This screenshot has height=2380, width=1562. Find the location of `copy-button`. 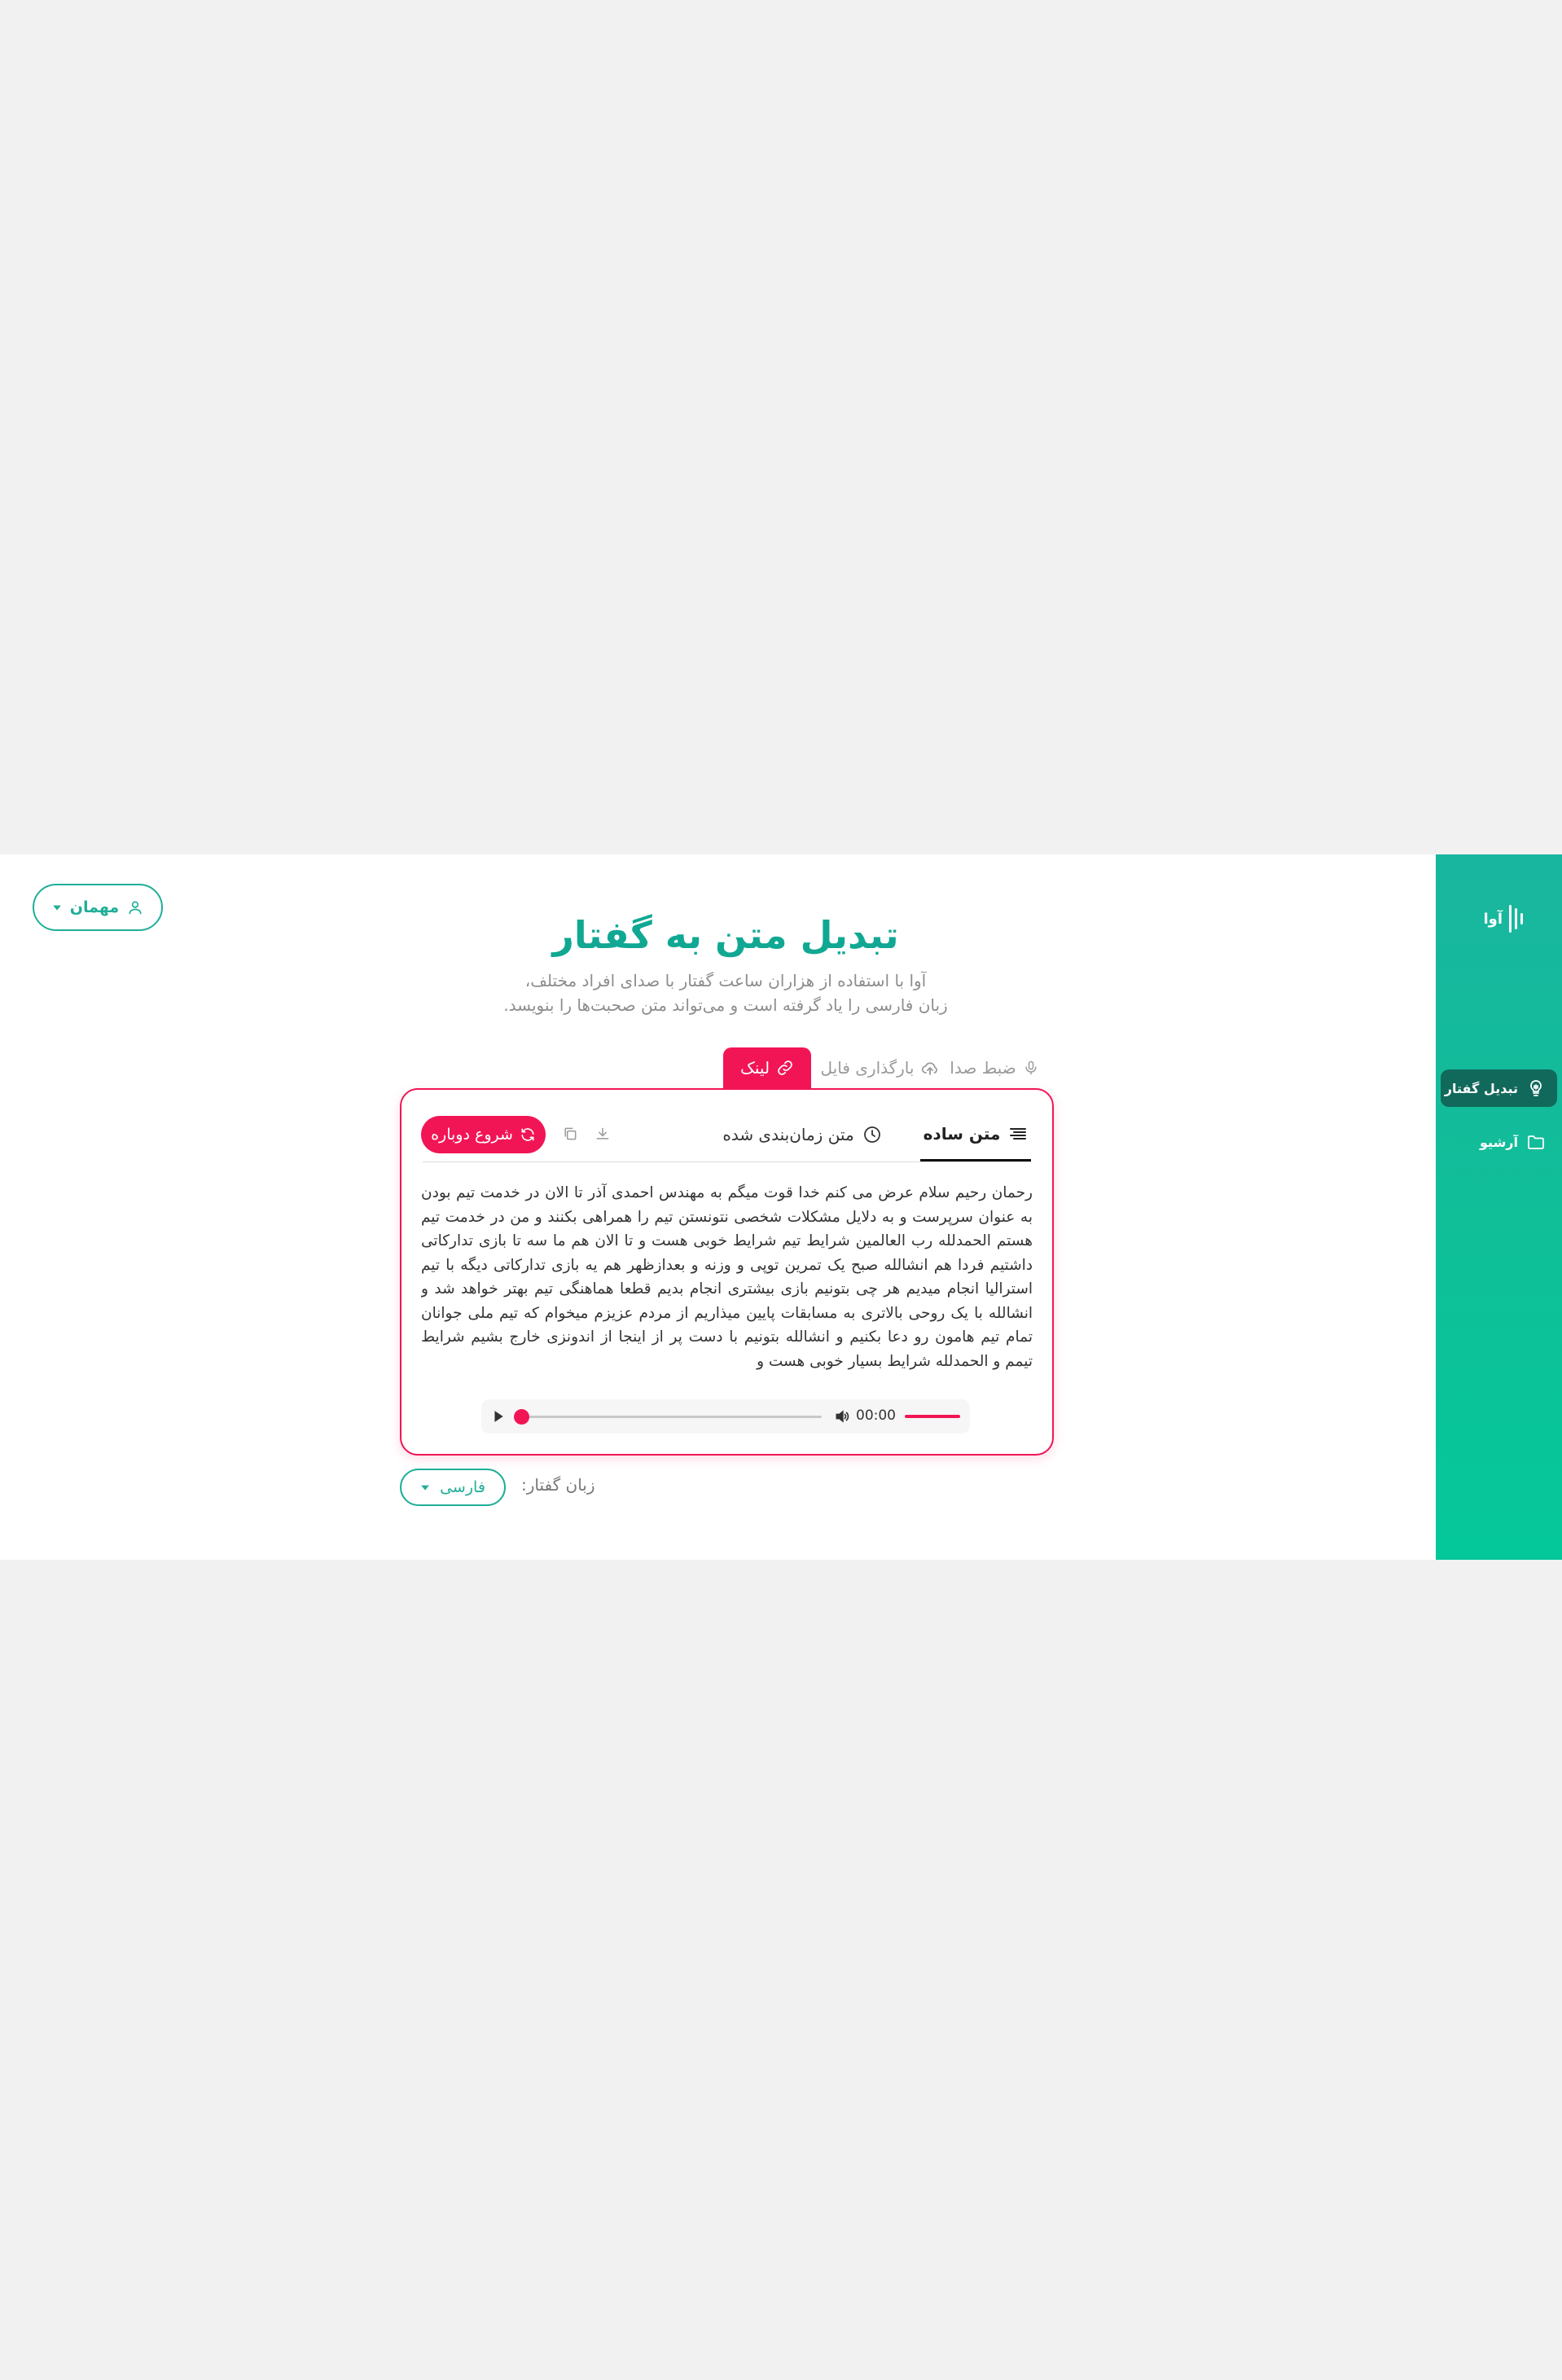

copy-button is located at coordinates (570, 1134).